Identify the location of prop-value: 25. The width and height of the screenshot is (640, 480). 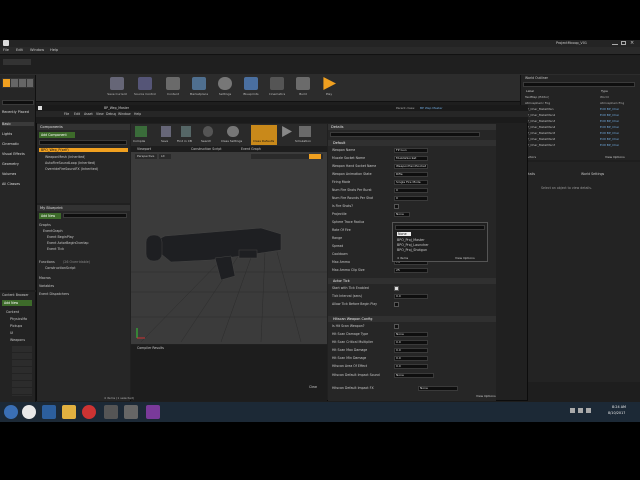
(411, 270).